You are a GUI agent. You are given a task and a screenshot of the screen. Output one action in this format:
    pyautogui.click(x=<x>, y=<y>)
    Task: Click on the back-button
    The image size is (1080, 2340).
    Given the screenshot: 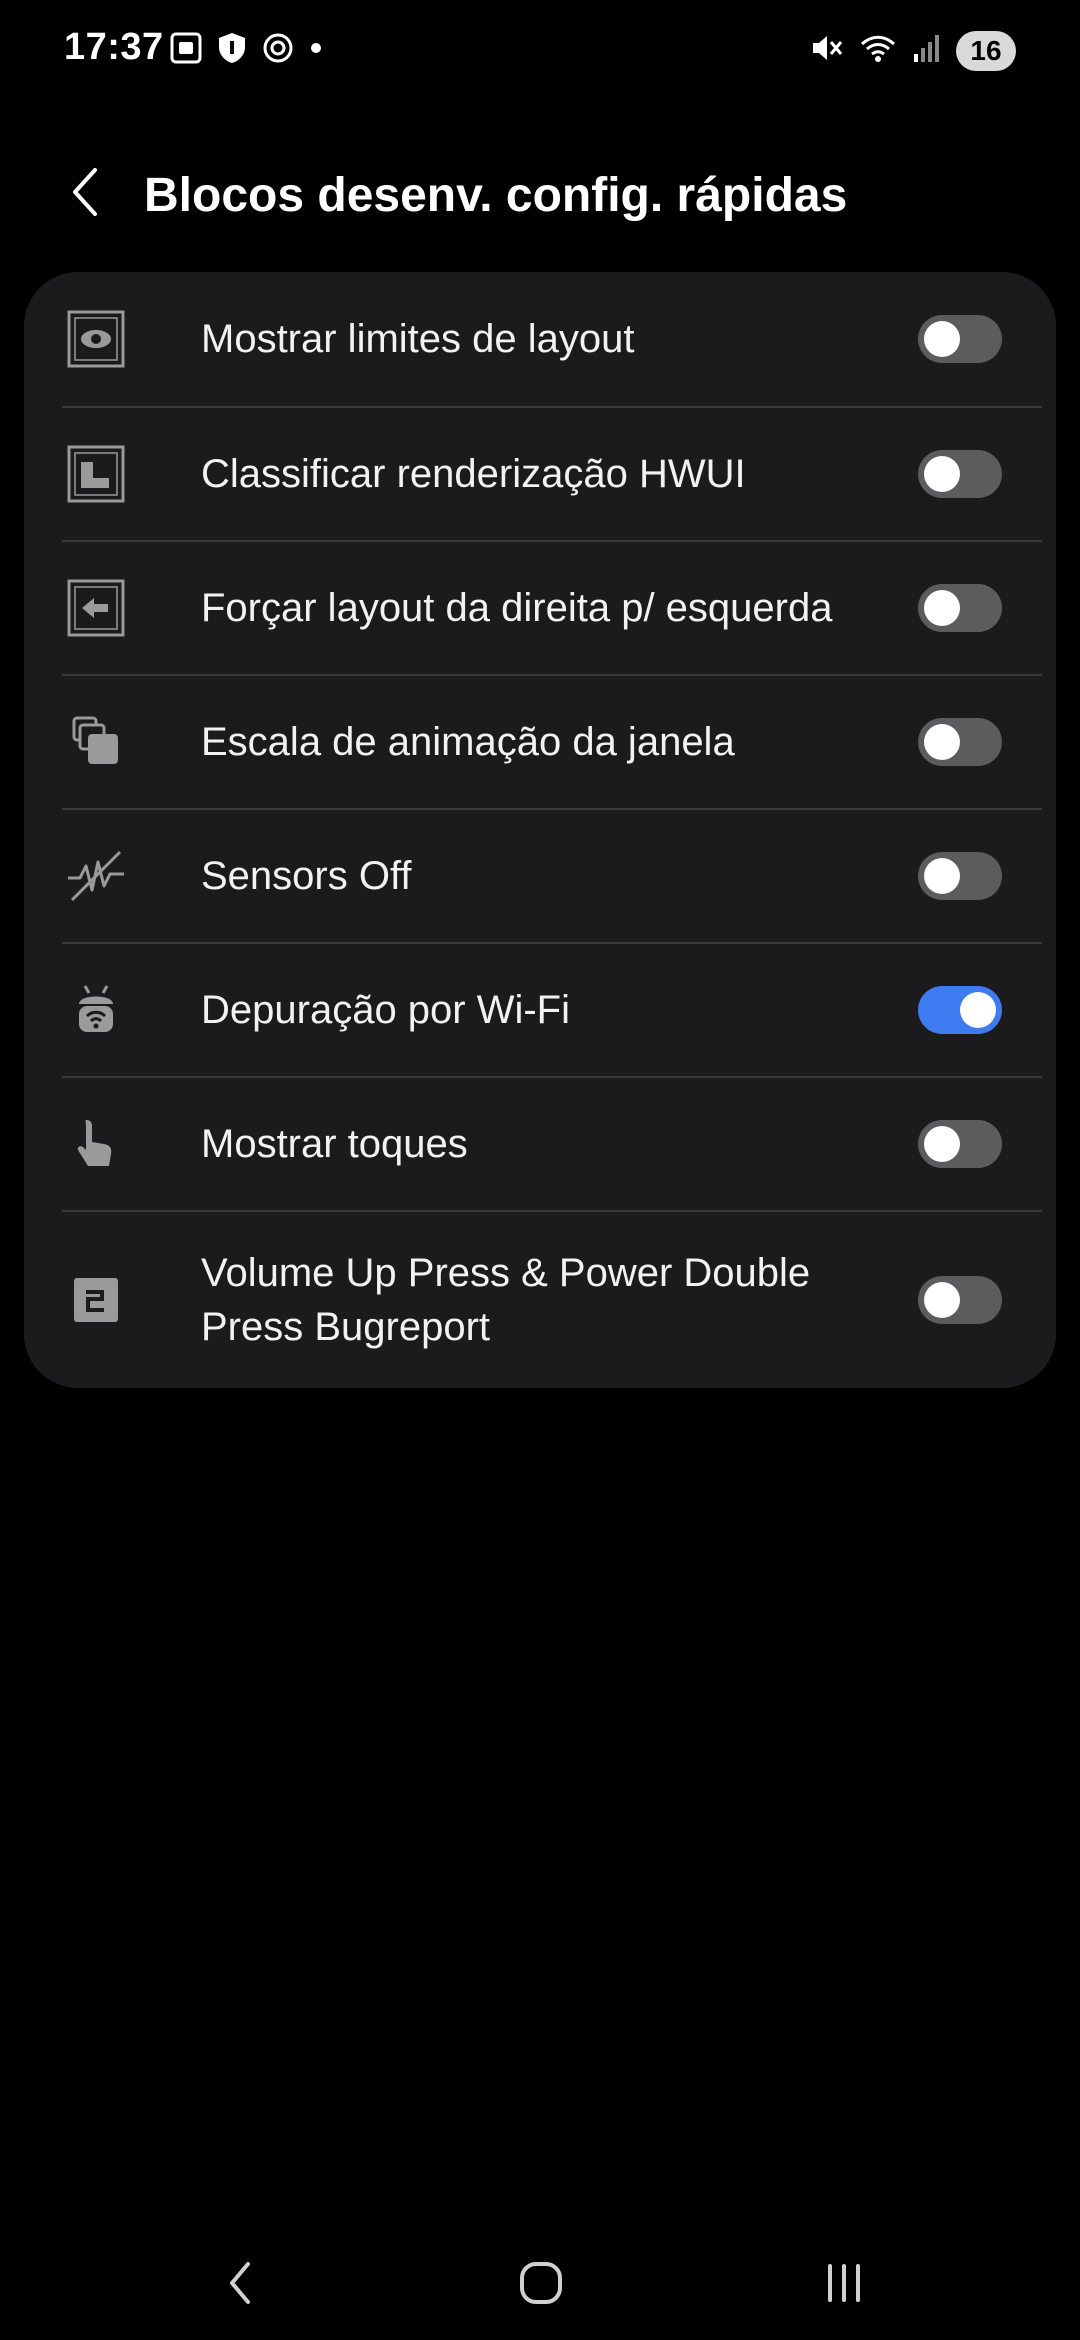 What is the action you would take?
    pyautogui.click(x=85, y=194)
    